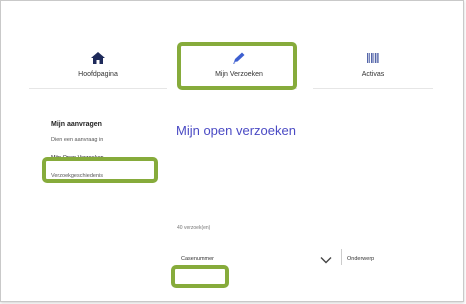  Describe the element at coordinates (200, 276) in the screenshot. I see `highlight-case-number-column` at that location.